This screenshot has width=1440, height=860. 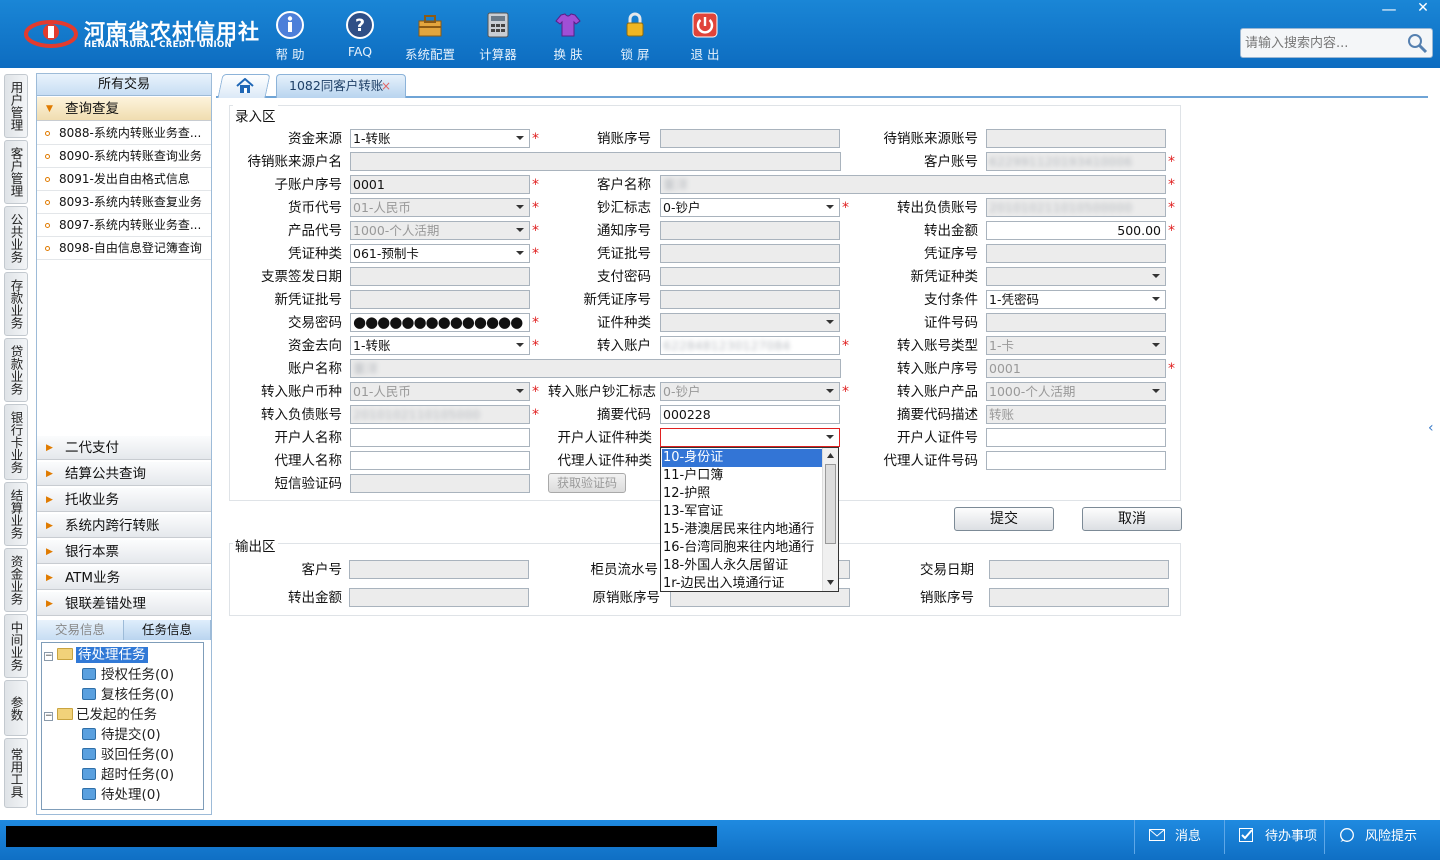 What do you see at coordinates (16, 238) in the screenshot?
I see `module-tab-public-business: 公共业务` at bounding box center [16, 238].